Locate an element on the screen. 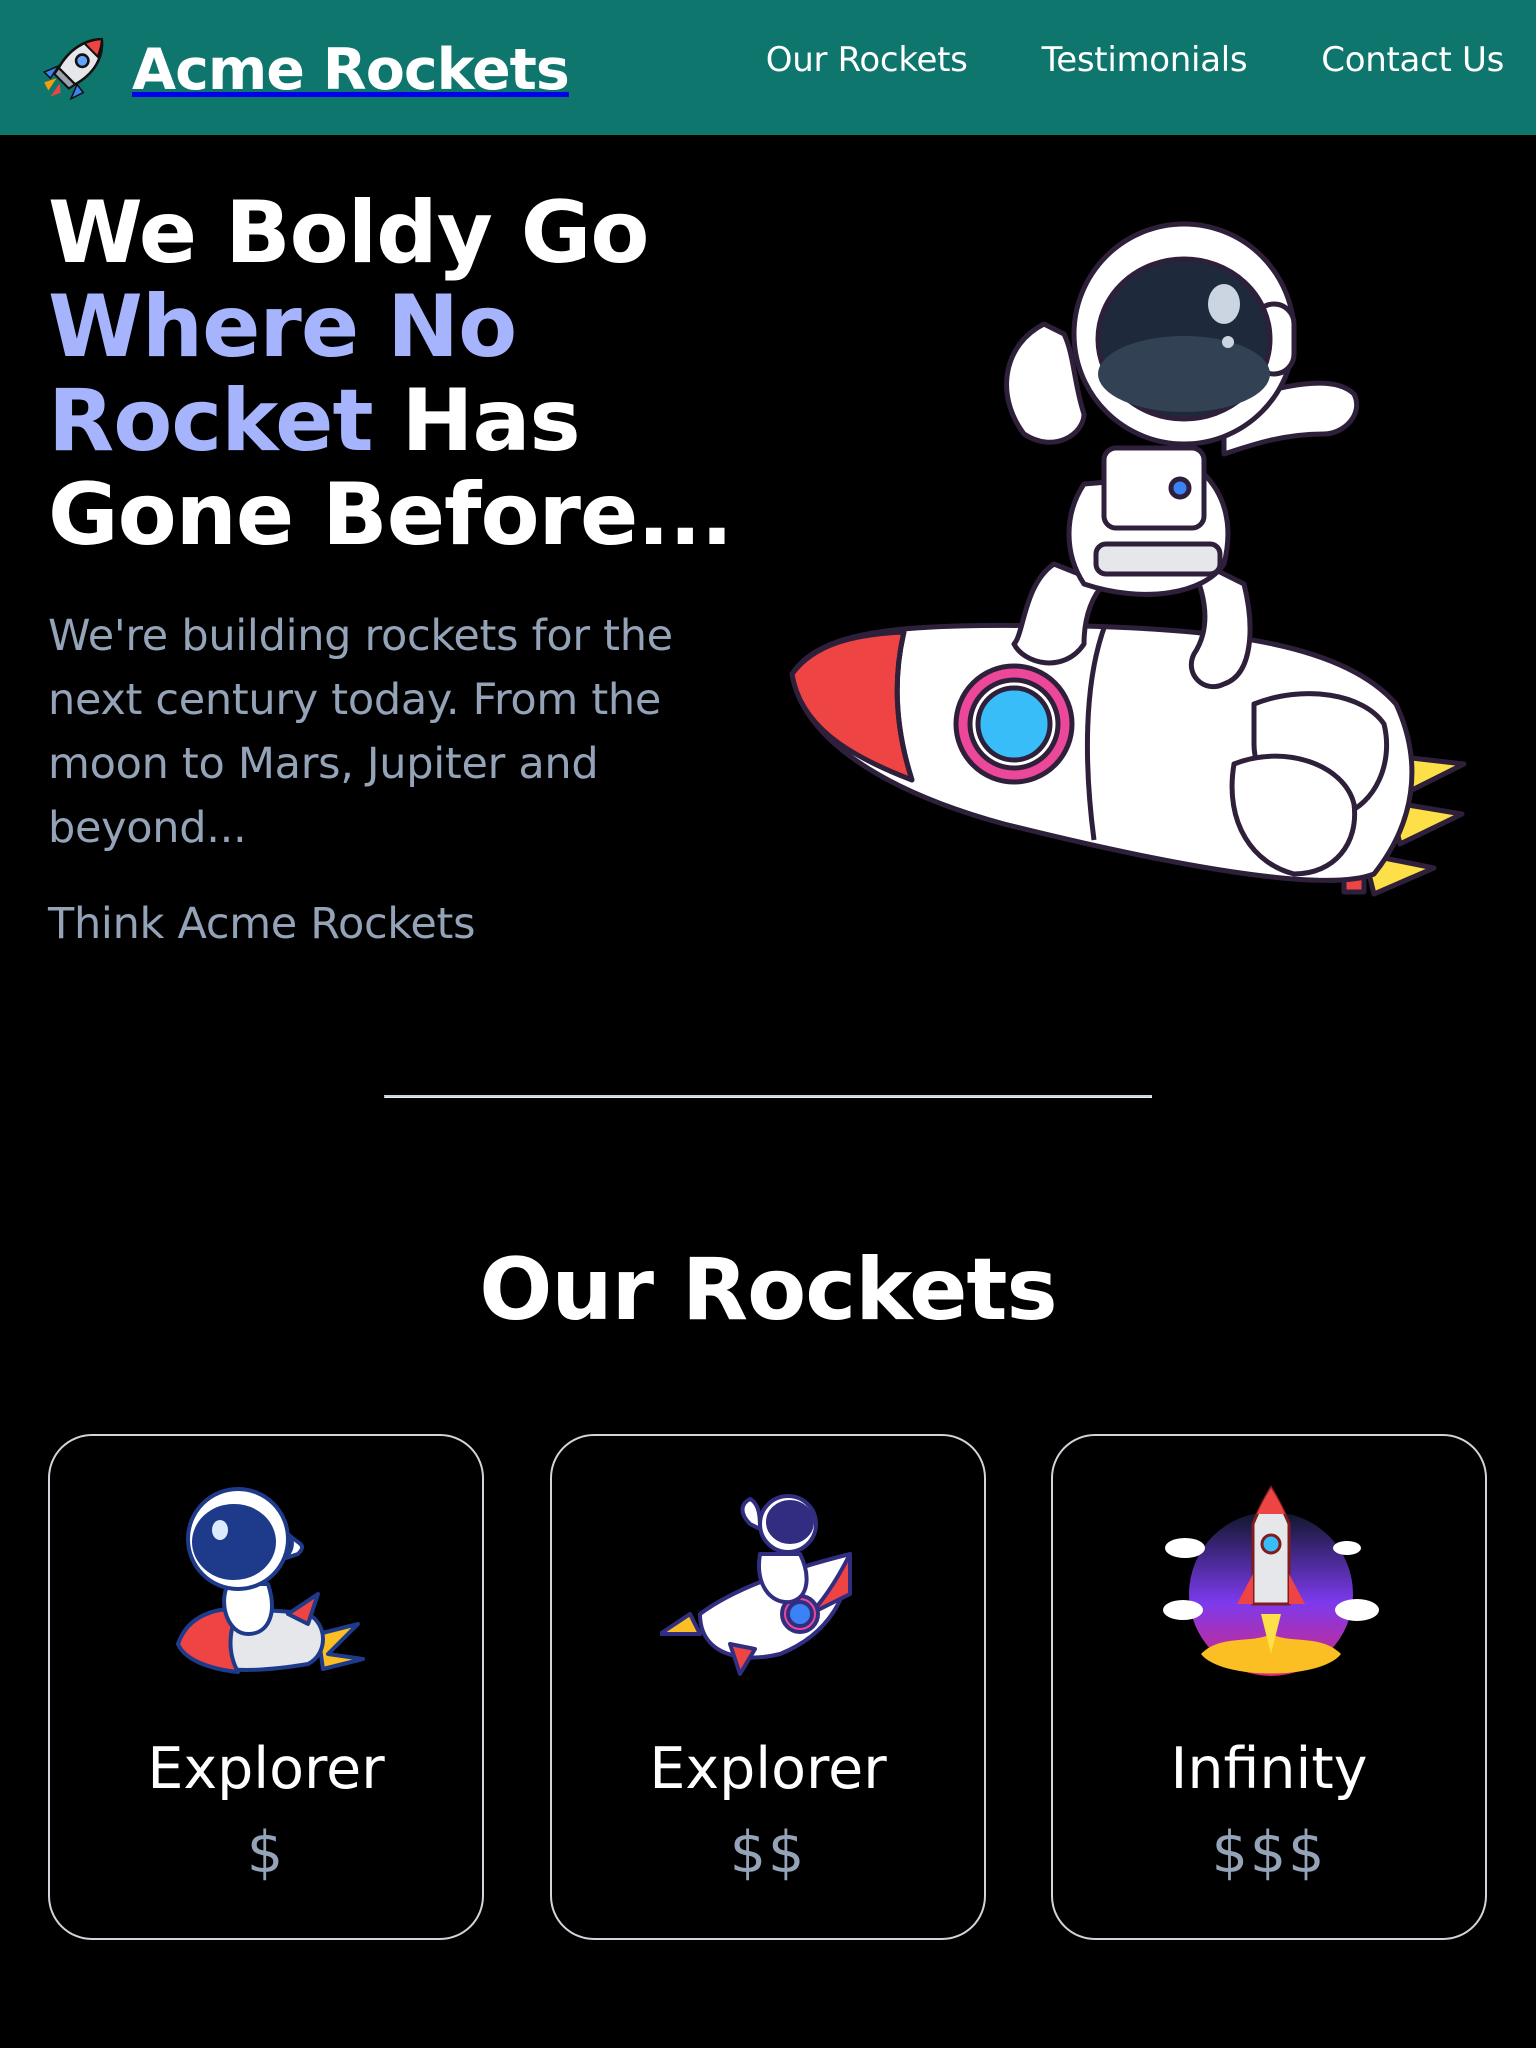 The width and height of the screenshot is (1536, 2048). card-price: $ is located at coordinates (266, 1853).